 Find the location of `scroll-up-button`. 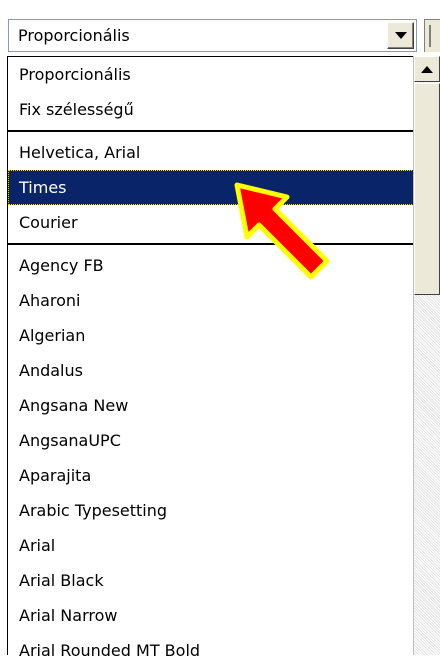

scroll-up-button is located at coordinates (427, 69).